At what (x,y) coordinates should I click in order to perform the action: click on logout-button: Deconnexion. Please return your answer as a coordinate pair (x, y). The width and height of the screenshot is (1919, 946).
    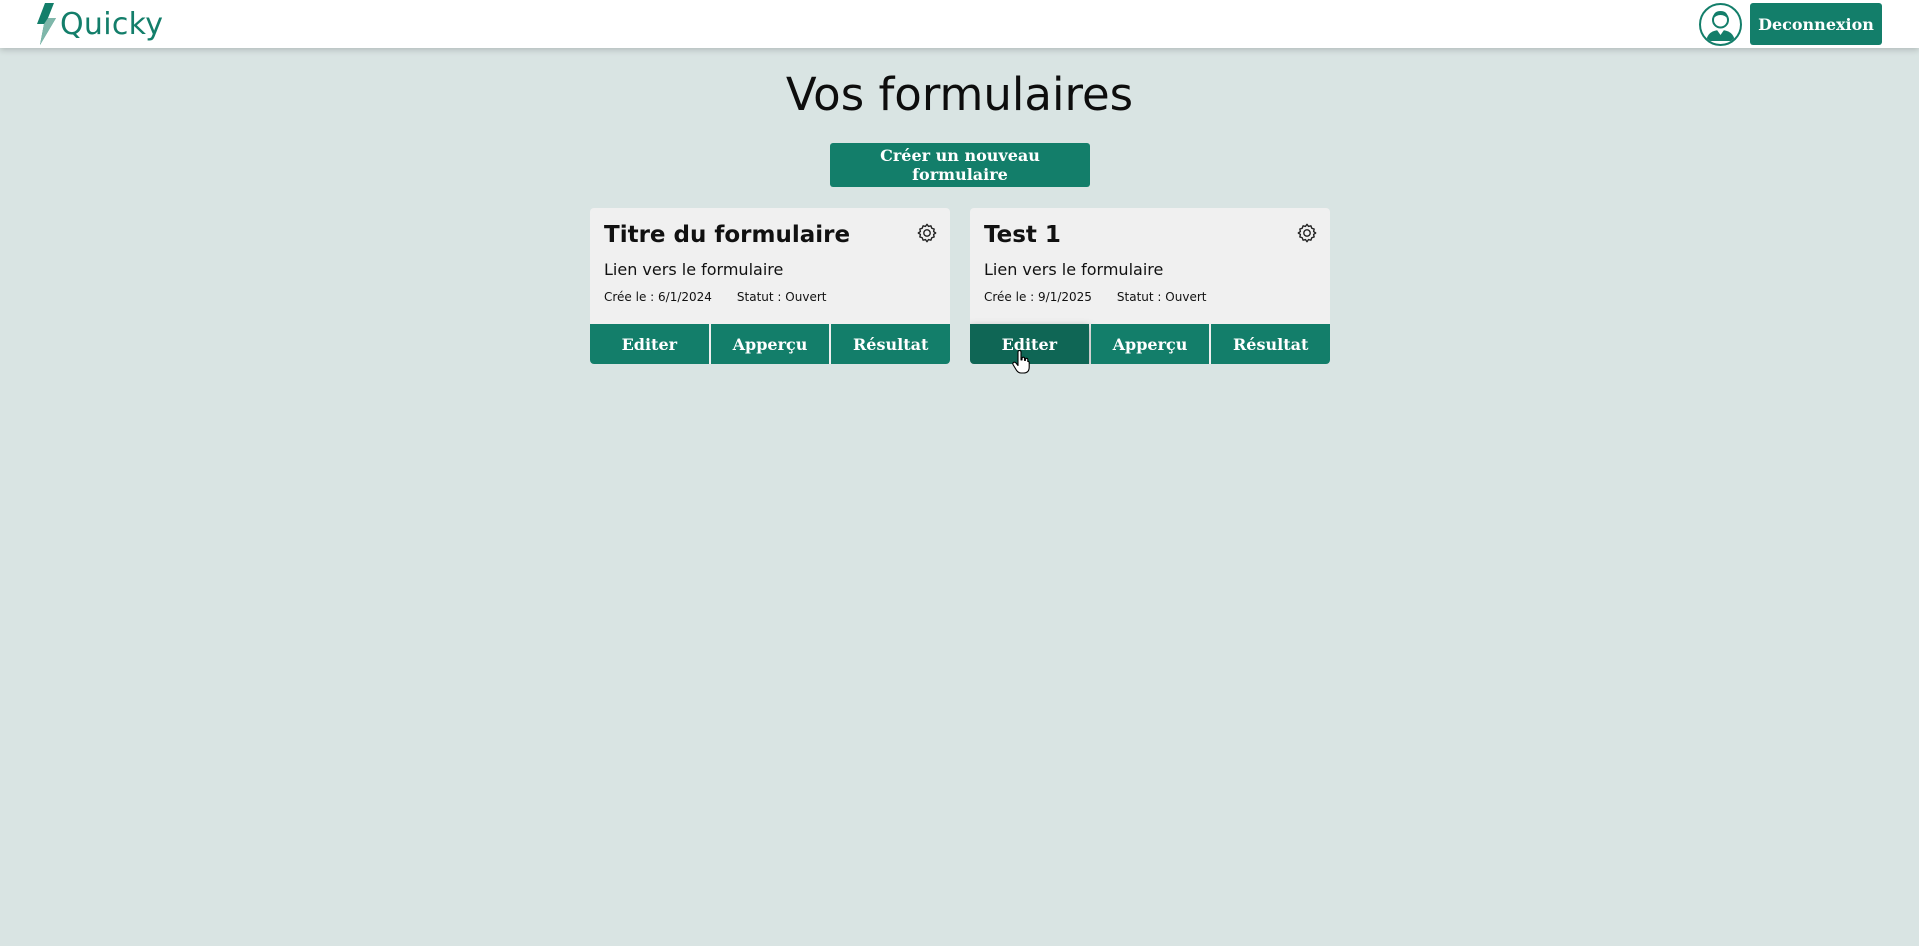
    Looking at the image, I should click on (1816, 24).